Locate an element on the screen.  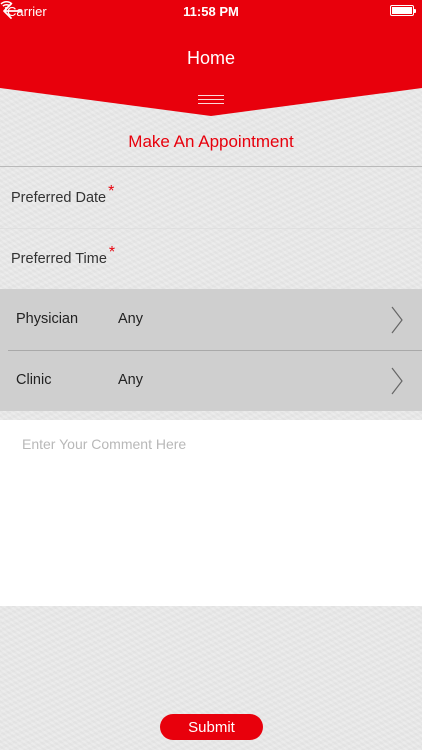
preferred-date-field: Preferred Date * is located at coordinates (211, 197).